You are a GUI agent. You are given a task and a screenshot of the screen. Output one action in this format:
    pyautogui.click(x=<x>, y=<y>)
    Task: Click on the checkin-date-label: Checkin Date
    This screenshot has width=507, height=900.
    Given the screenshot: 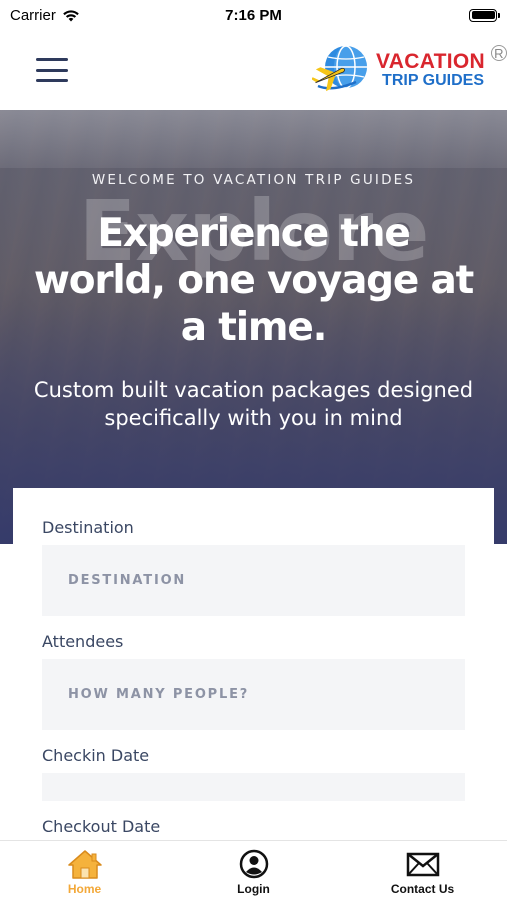 What is the action you would take?
    pyautogui.click(x=96, y=755)
    